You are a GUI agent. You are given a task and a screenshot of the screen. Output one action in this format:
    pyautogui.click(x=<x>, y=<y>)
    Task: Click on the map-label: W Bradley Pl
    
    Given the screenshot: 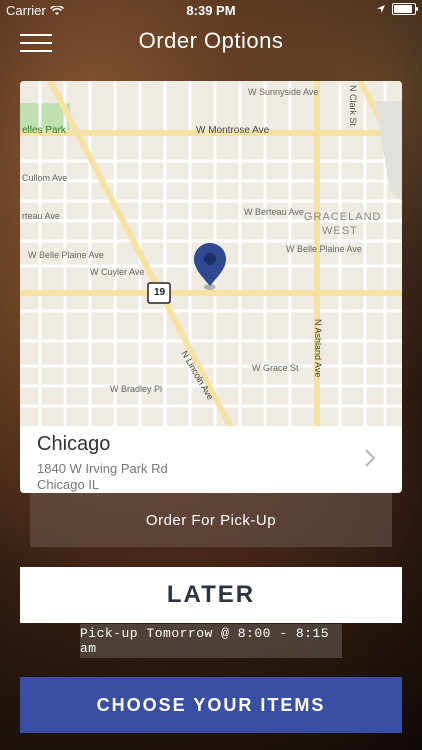 What is the action you would take?
    pyautogui.click(x=136, y=389)
    